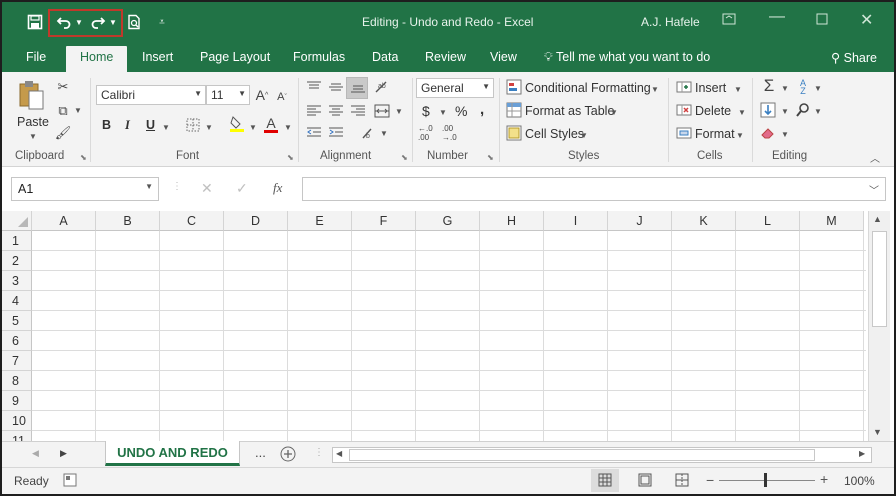 The image size is (896, 496). Describe the element at coordinates (382, 111) in the screenshot. I see `merge-center-icon` at that location.